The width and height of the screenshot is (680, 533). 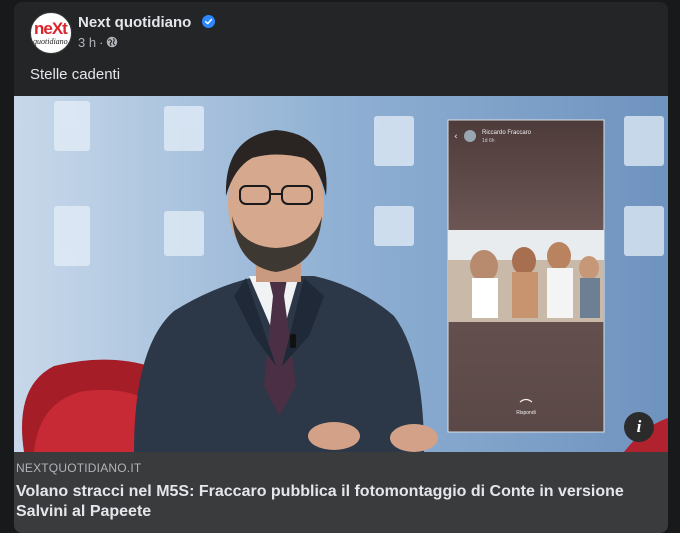 What do you see at coordinates (208, 21) in the screenshot?
I see `verified-badge-icon` at bounding box center [208, 21].